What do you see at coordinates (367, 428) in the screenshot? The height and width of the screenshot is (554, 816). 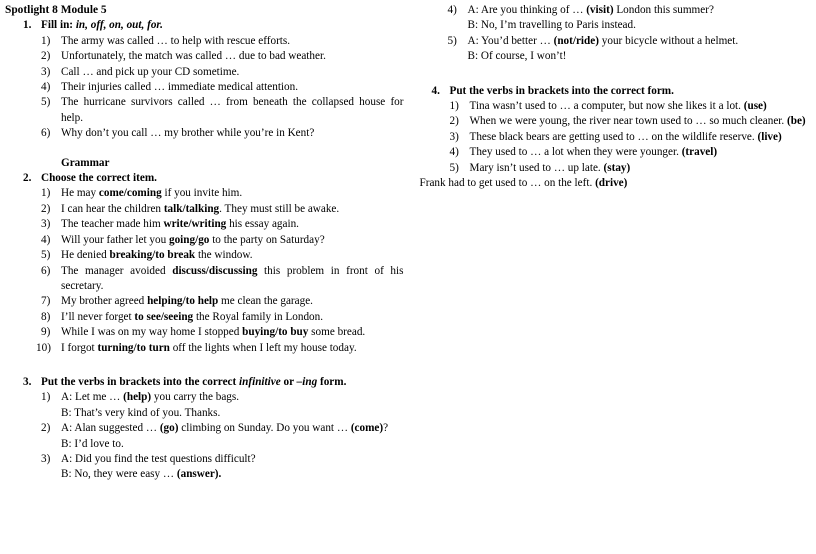 I see `dialogue-a-bold-2: (come)` at bounding box center [367, 428].